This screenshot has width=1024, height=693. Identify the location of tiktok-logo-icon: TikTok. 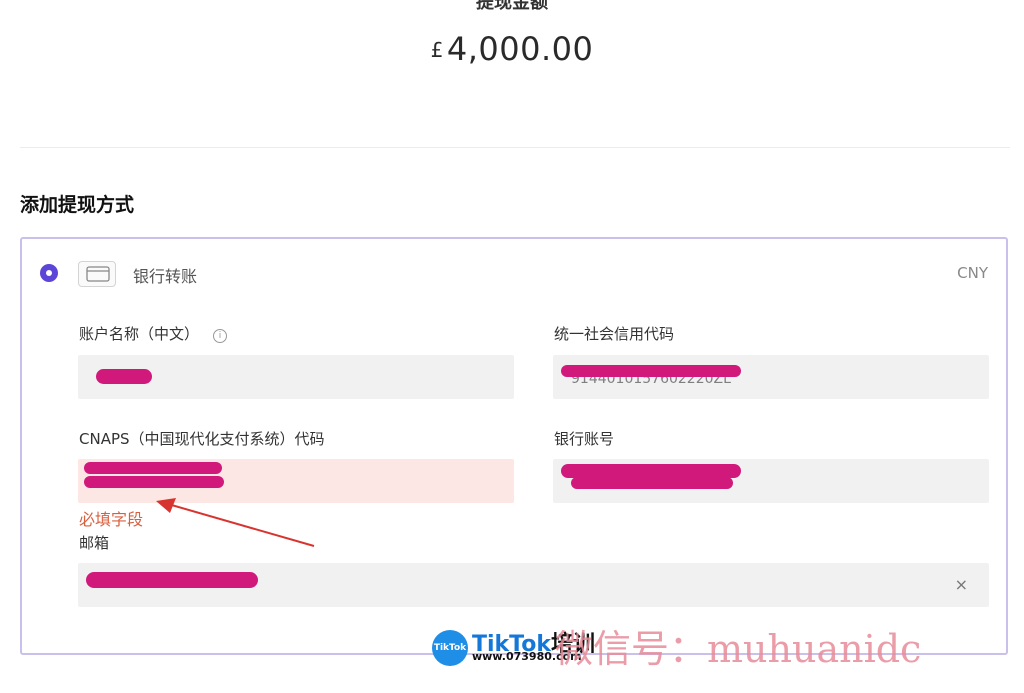
(450, 648).